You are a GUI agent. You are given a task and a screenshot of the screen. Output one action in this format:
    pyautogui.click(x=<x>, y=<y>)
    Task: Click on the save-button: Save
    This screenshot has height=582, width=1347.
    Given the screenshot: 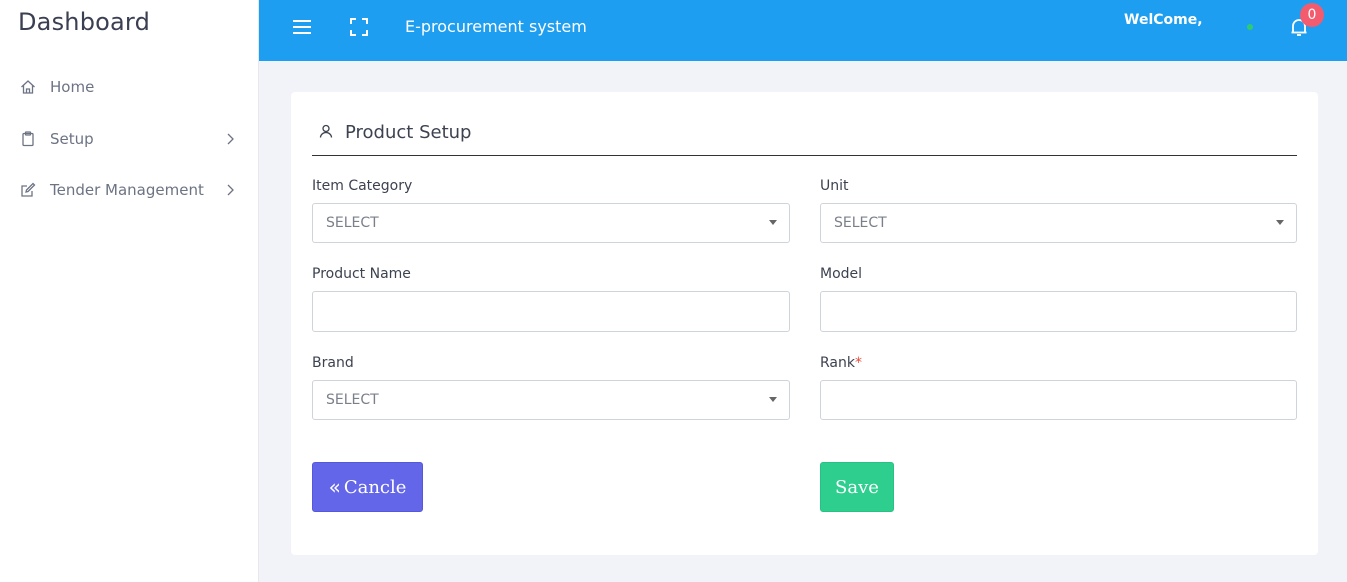 What is the action you would take?
    pyautogui.click(x=857, y=487)
    